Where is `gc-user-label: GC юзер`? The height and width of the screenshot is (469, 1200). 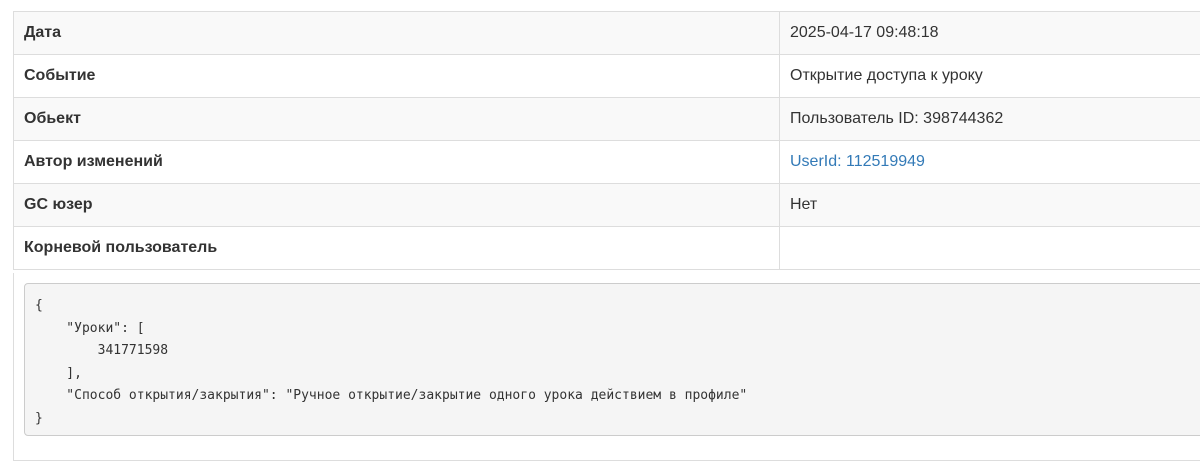
gc-user-label: GC юзер is located at coordinates (396, 205).